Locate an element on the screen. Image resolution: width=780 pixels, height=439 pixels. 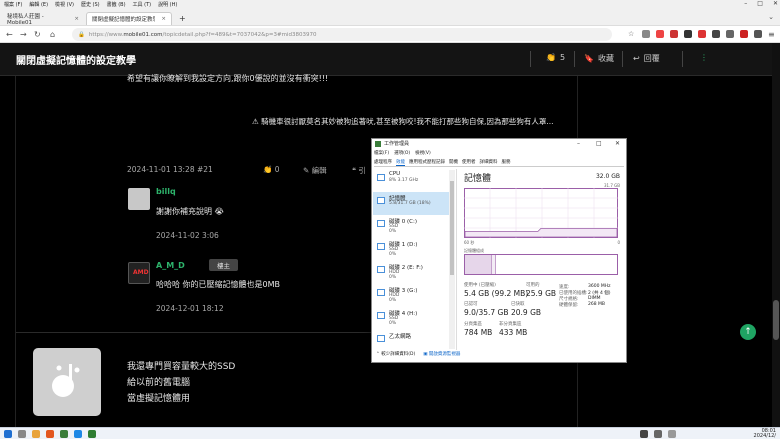
comment-username: A_M_D is located at coordinates (170, 265).